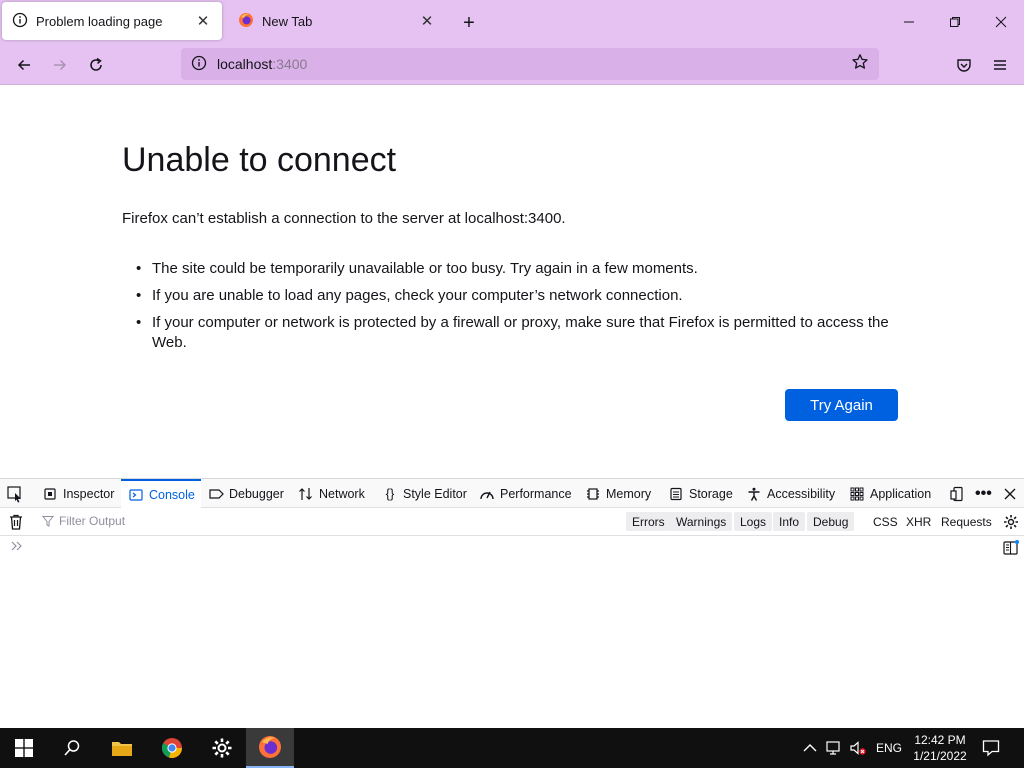 This screenshot has width=1024, height=768. What do you see at coordinates (1011, 549) in the screenshot?
I see `editor-mode-icon` at bounding box center [1011, 549].